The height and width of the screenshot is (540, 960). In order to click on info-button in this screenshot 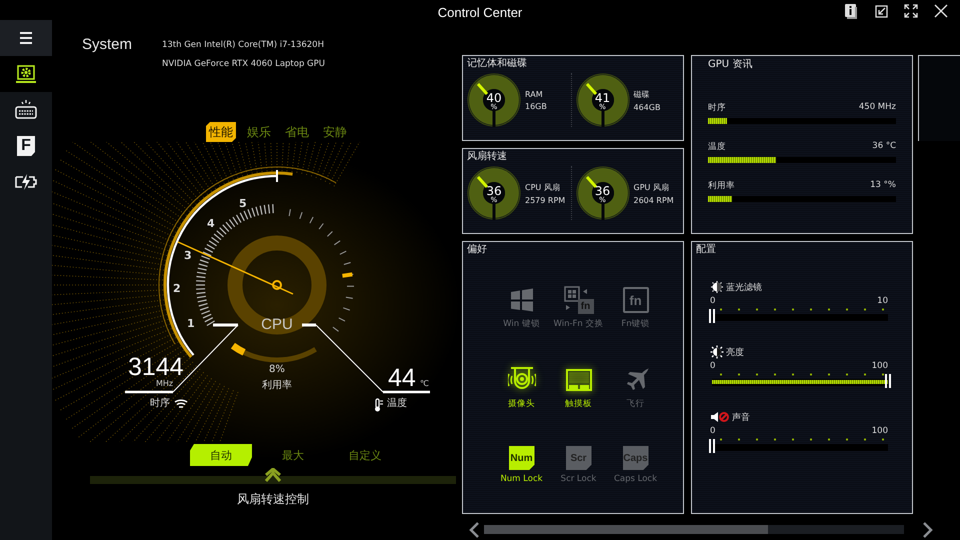, I will do `click(851, 11)`.